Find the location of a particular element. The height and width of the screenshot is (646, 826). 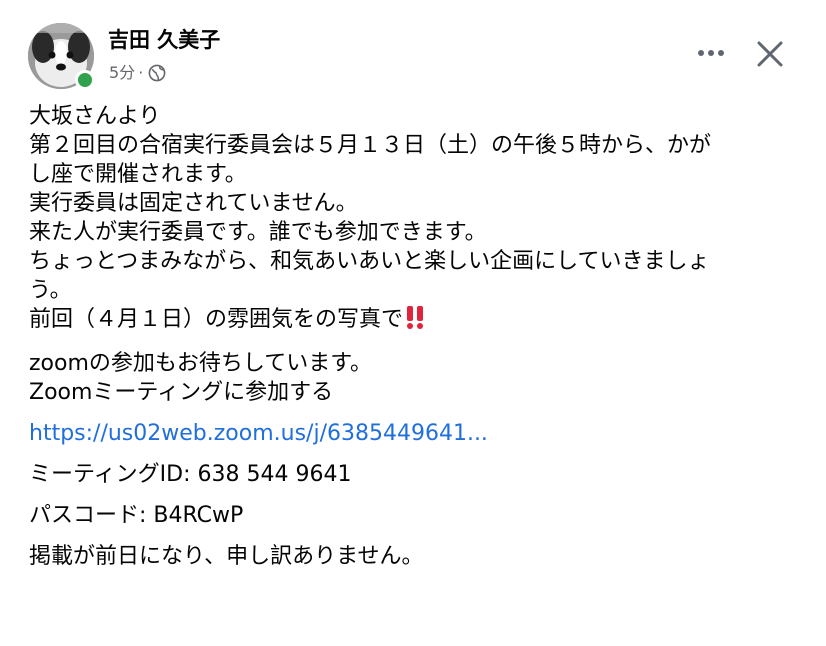

close-icon is located at coordinates (770, 54).